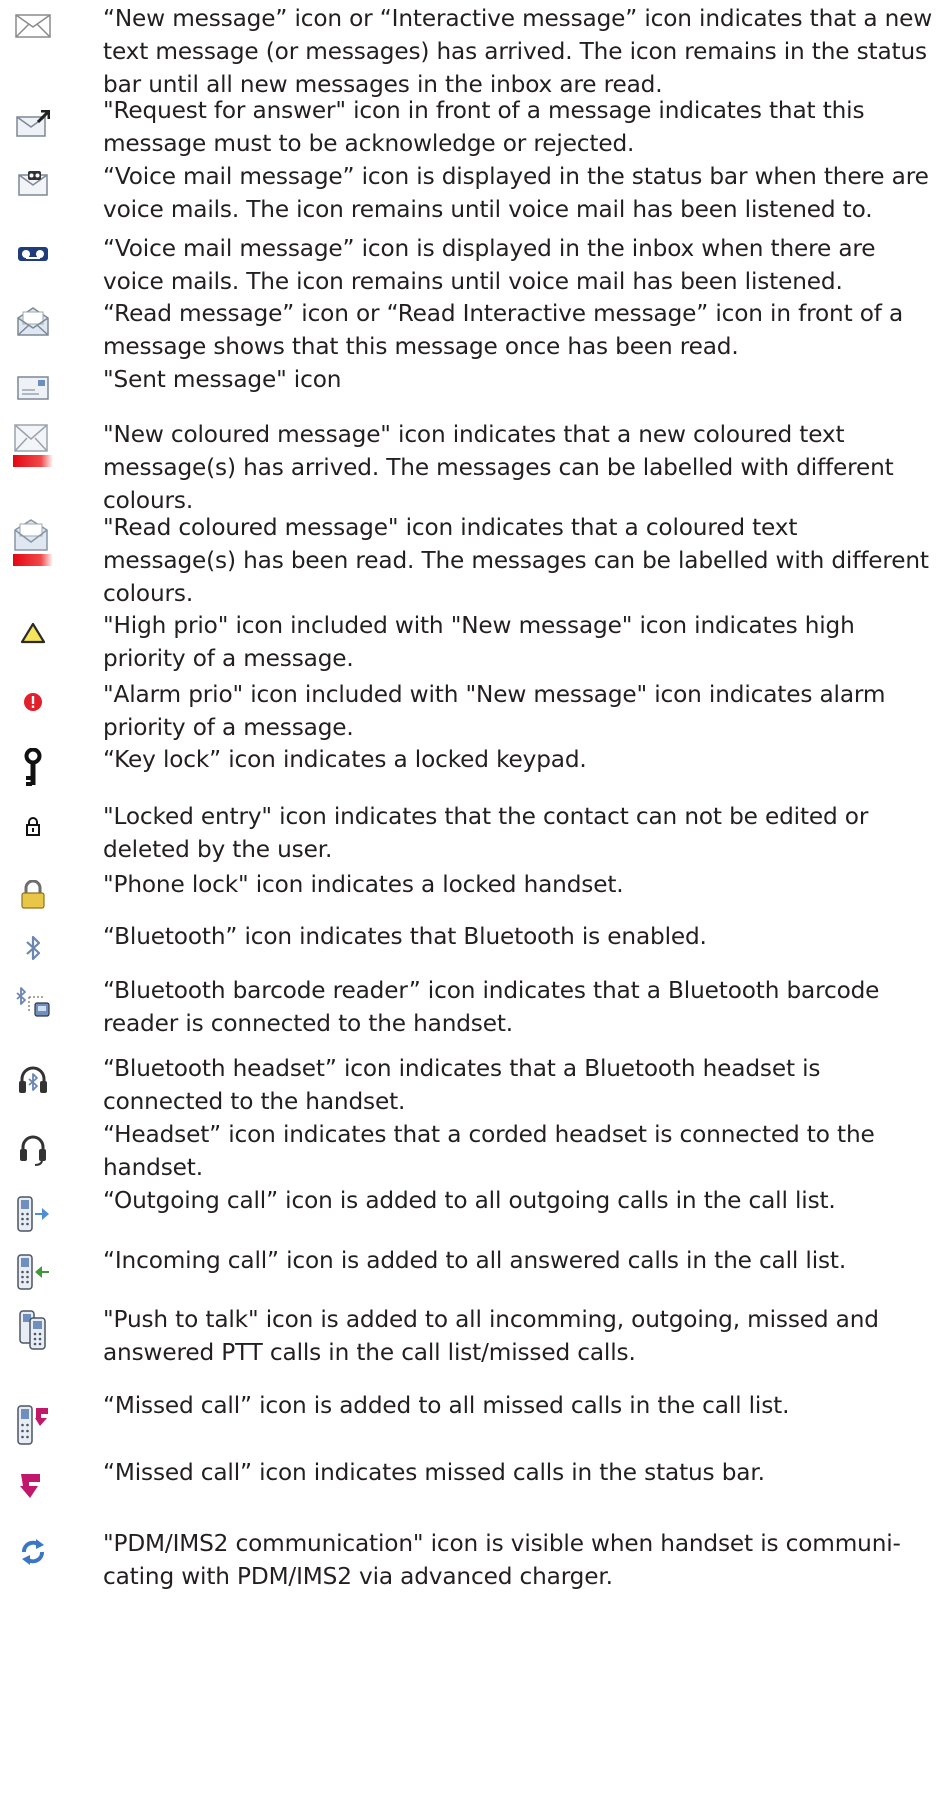 This screenshot has height=1802, width=938. What do you see at coordinates (33, 445) in the screenshot?
I see `new-coloured-envelope-icon` at bounding box center [33, 445].